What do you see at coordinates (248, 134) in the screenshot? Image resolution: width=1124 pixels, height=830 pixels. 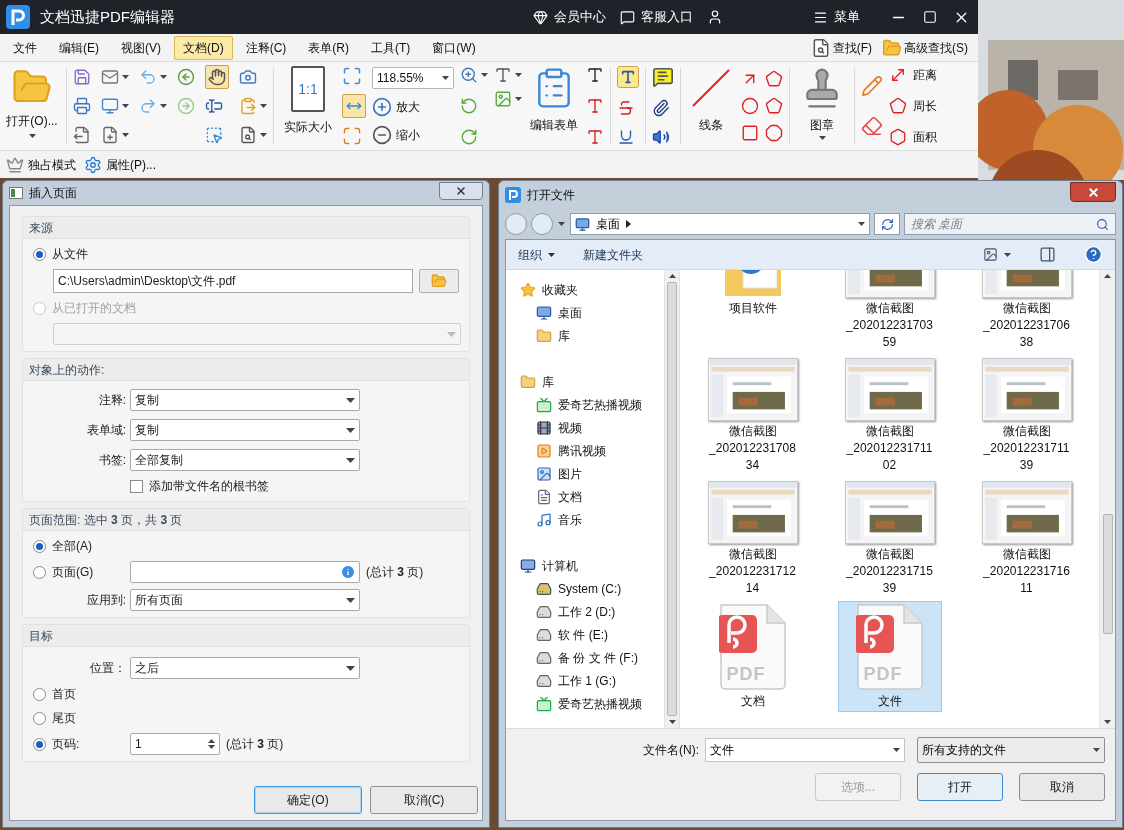 I see `document-search-icon` at bounding box center [248, 134].